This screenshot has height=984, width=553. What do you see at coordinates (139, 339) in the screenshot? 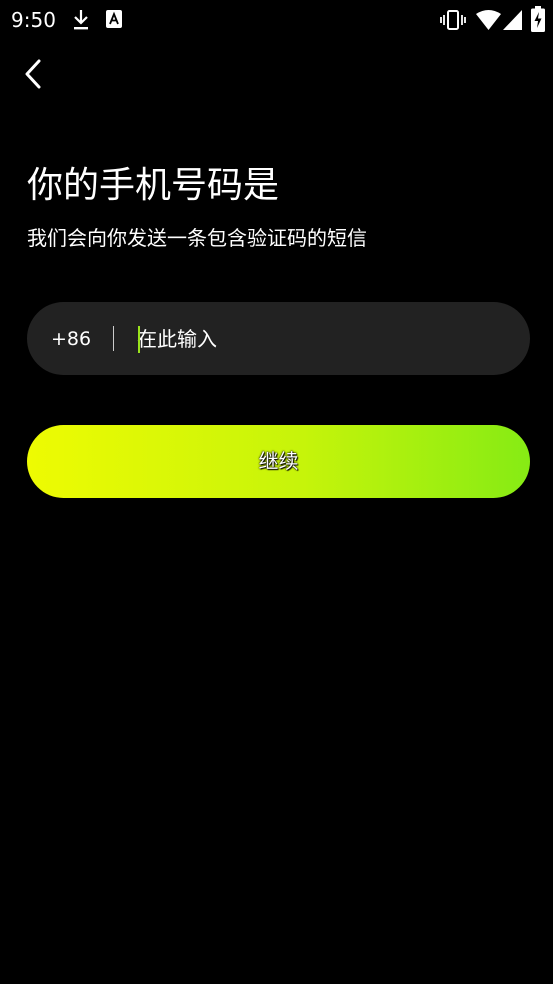
I see `text-cursor` at bounding box center [139, 339].